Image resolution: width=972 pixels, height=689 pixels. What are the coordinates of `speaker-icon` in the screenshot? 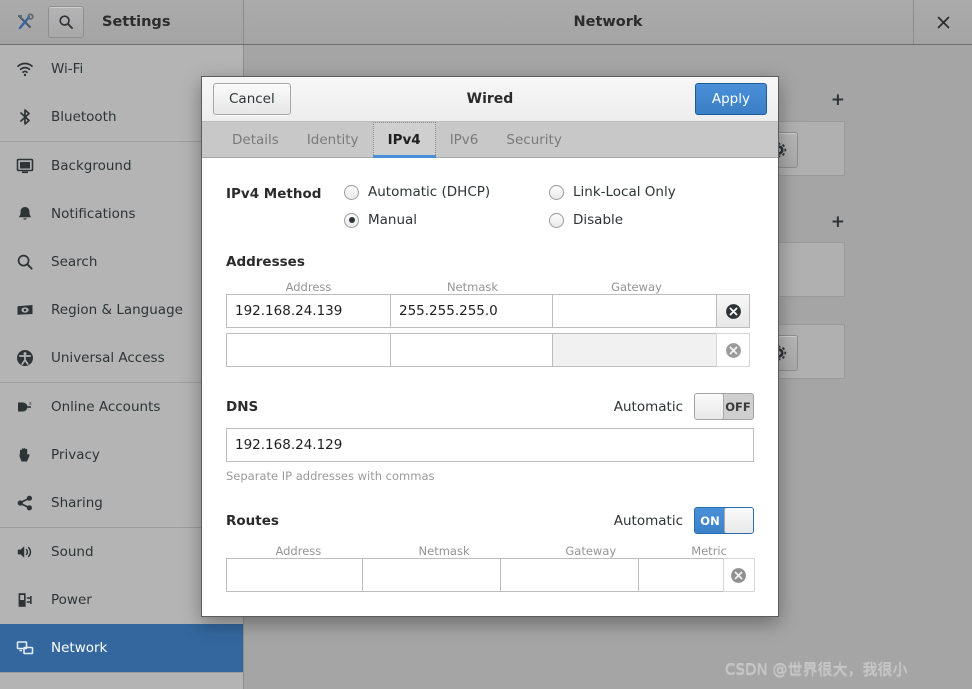 It's located at (25, 552).